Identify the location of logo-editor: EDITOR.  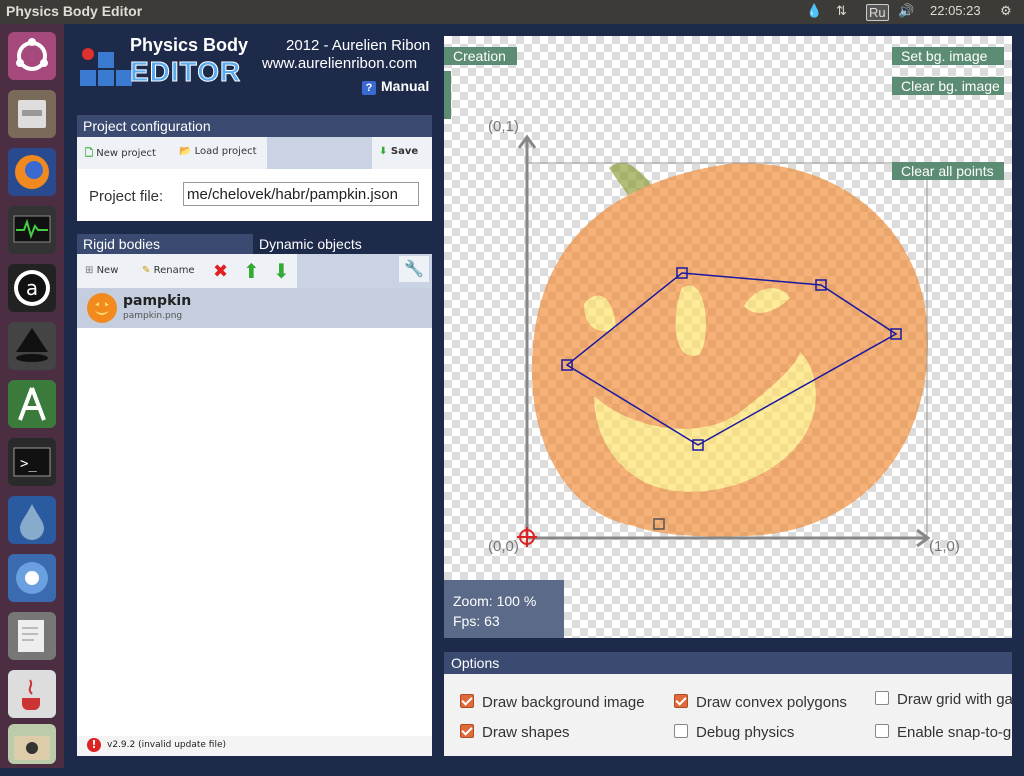
(185, 72).